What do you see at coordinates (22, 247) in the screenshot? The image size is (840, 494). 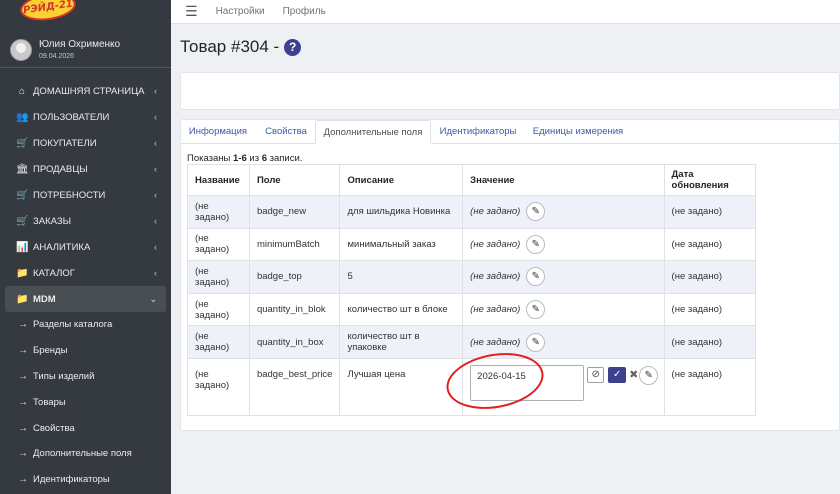 I see `chart-icon: 📊` at bounding box center [22, 247].